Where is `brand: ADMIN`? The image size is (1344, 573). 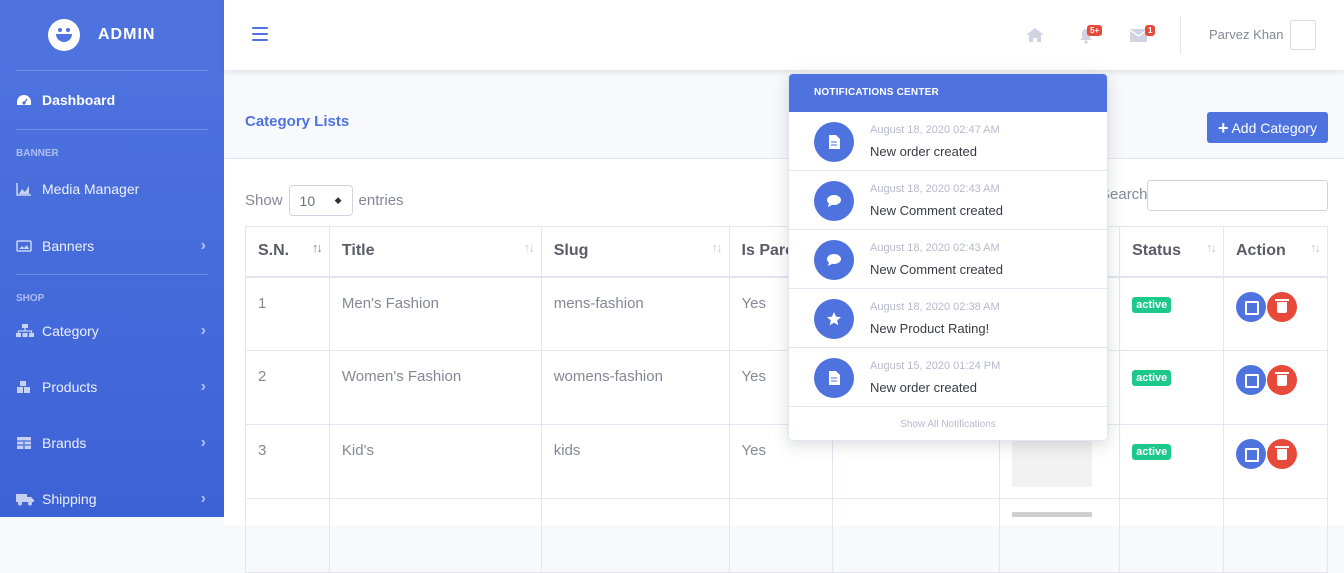 brand: ADMIN is located at coordinates (112, 35).